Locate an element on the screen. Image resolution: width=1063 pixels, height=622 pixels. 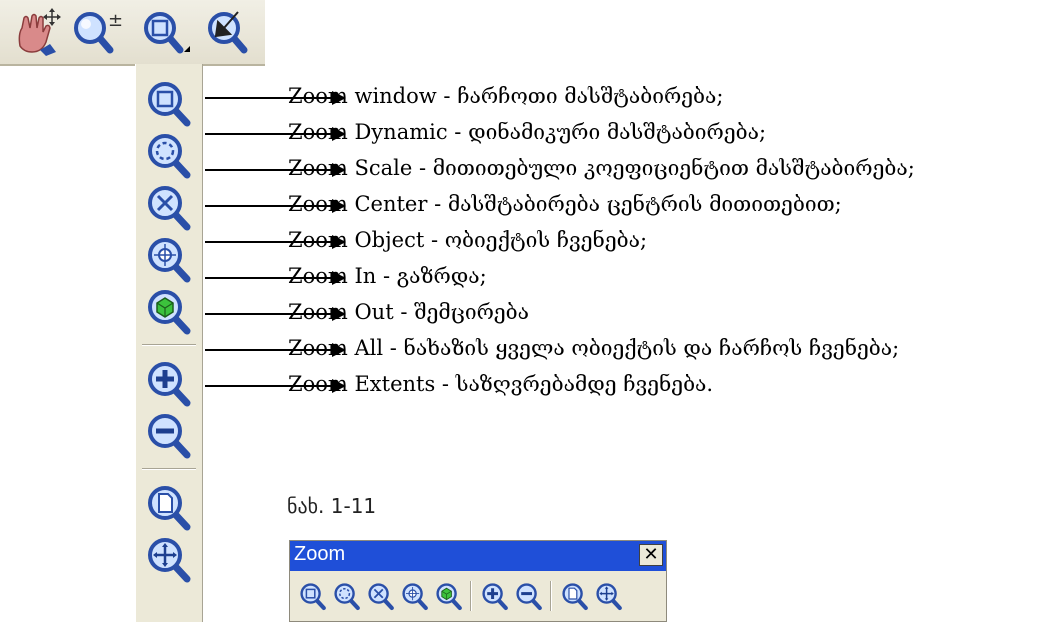
zoom-command-description: დინამიკური მასშტაბირება; is located at coordinates (617, 132).